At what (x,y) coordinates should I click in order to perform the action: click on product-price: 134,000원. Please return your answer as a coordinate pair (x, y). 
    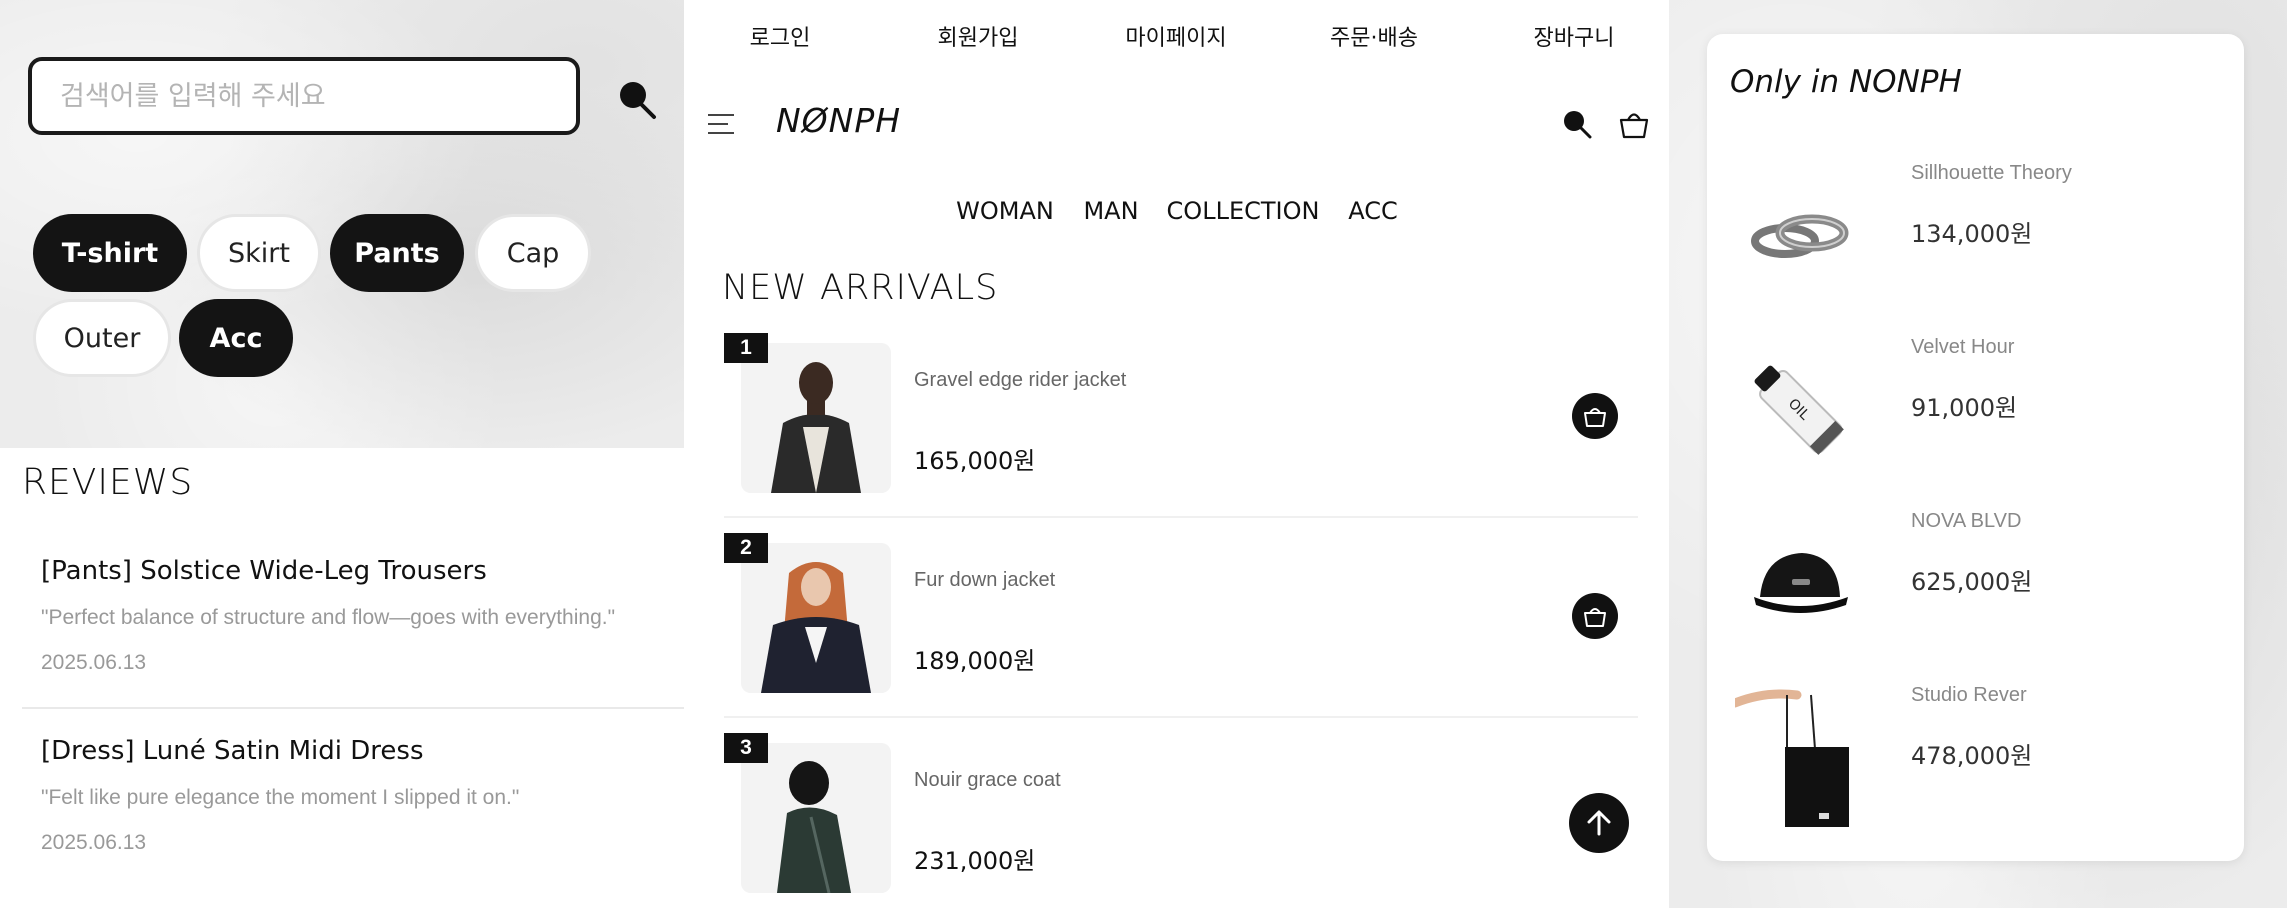
    Looking at the image, I should click on (1972, 234).